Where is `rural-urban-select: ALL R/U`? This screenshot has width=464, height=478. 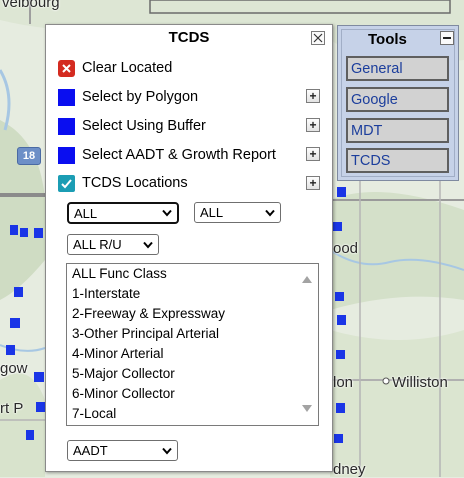 rural-urban-select: ALL R/U is located at coordinates (113, 244).